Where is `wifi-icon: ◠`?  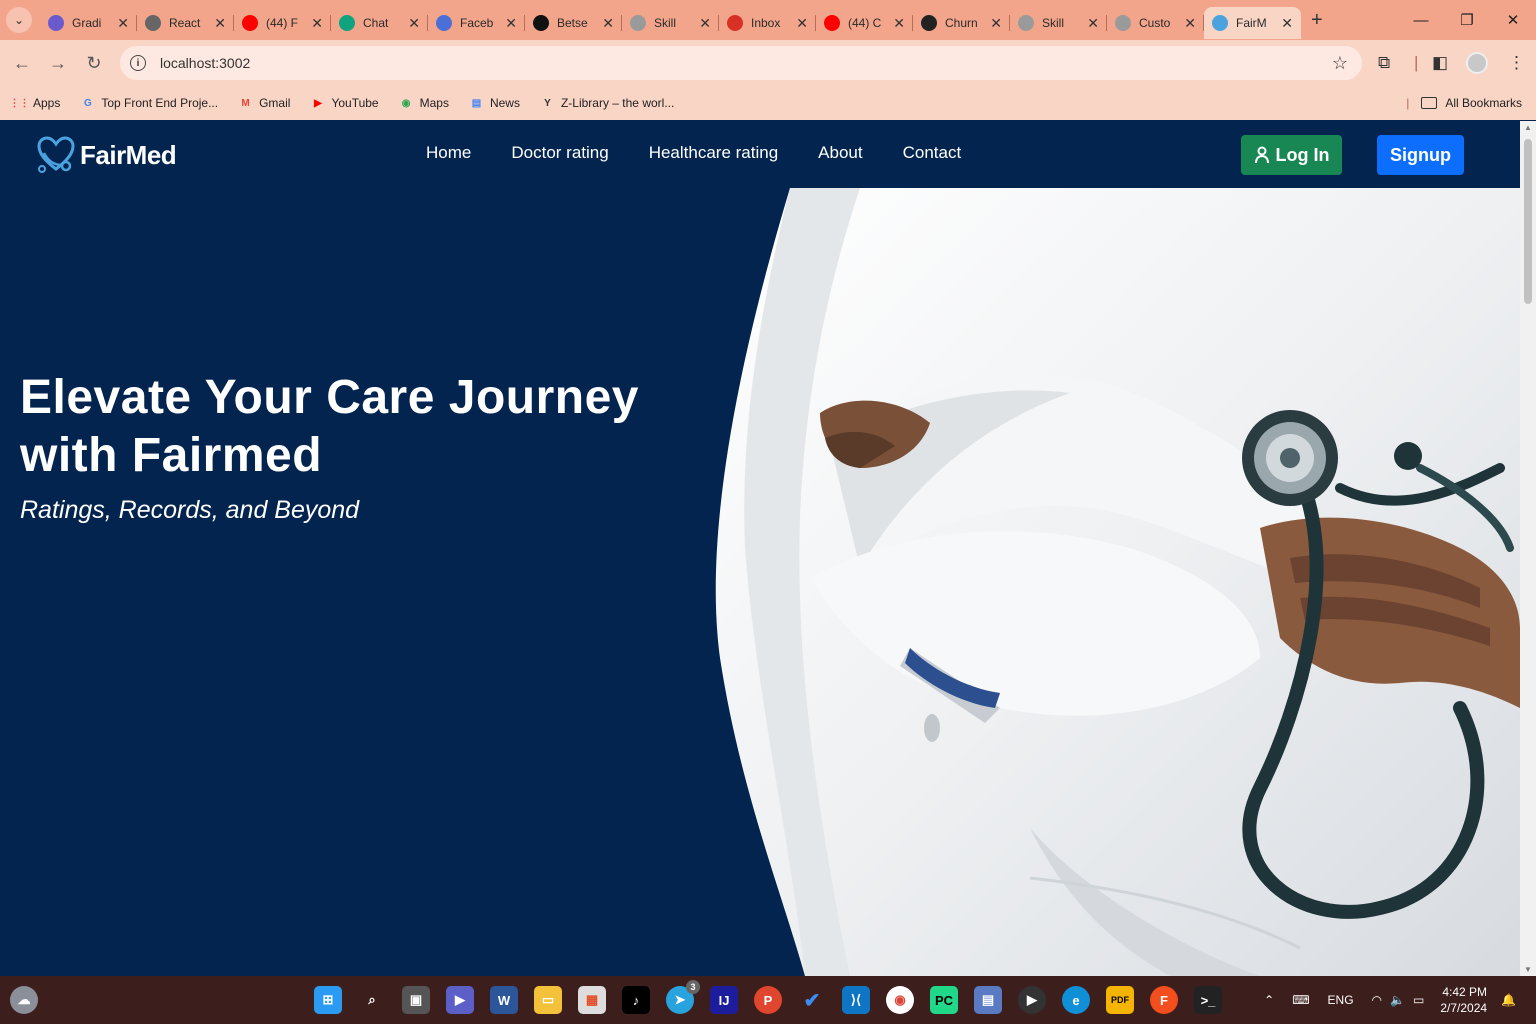 wifi-icon: ◠ is located at coordinates (1377, 1000).